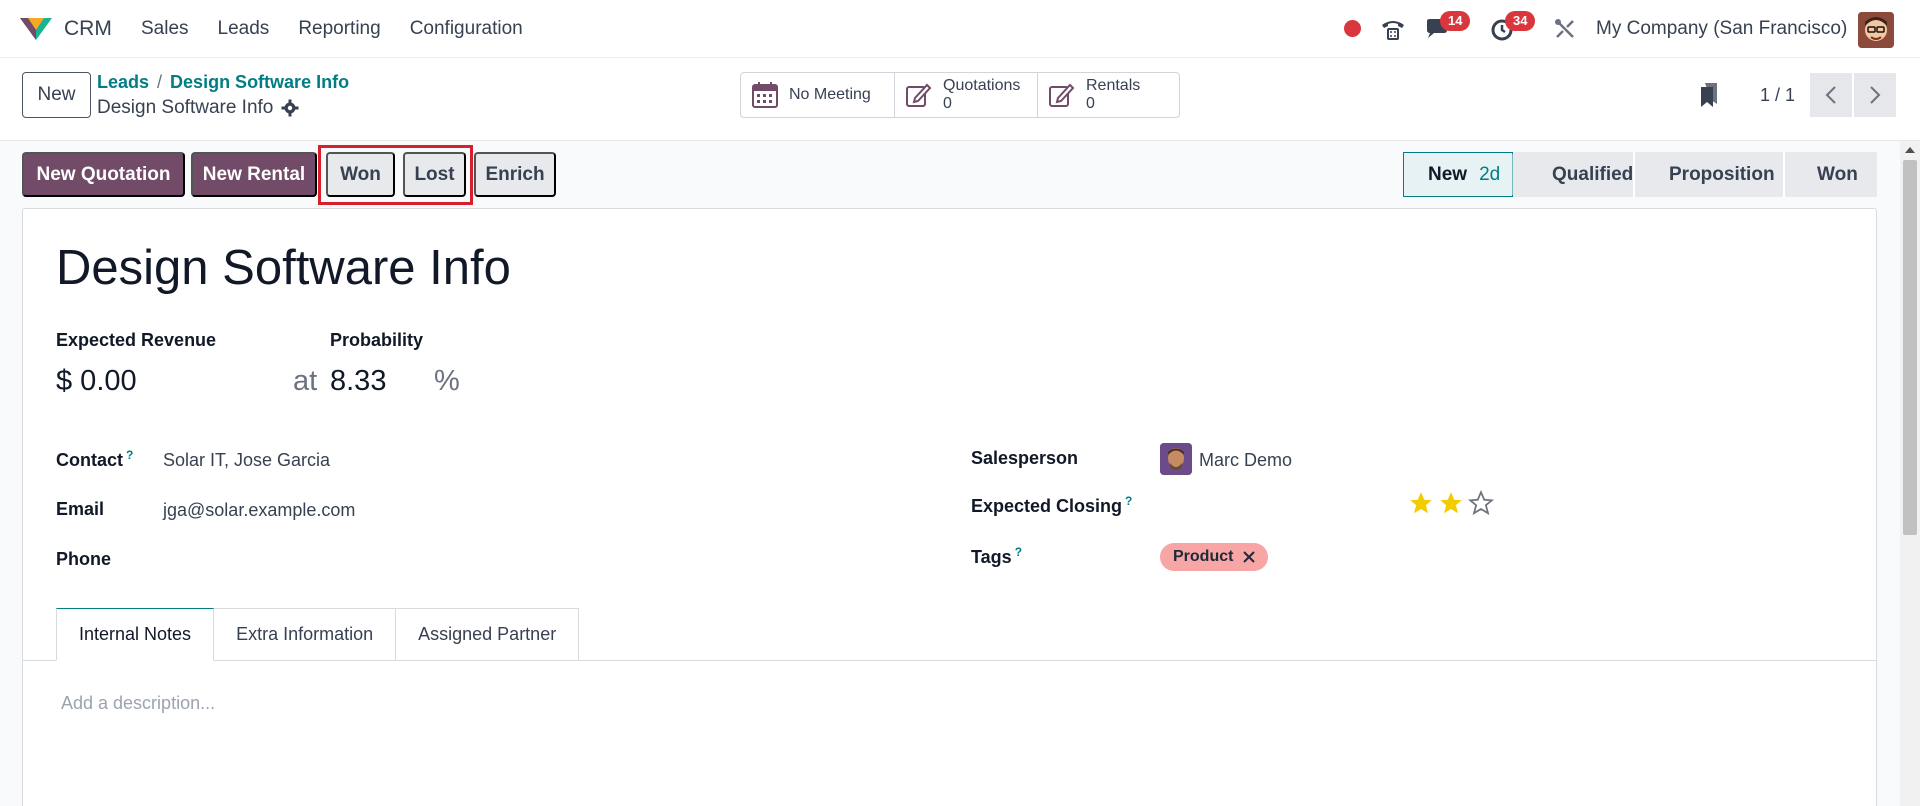 Image resolution: width=1920 pixels, height=806 pixels. Describe the element at coordinates (185, 107) in the screenshot. I see `record-name-text: Design Software Info` at that location.